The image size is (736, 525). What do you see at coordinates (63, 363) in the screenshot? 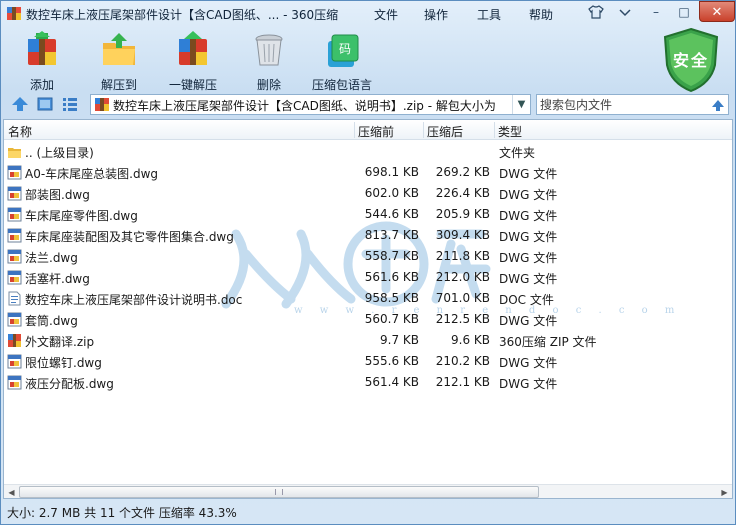
I see `file-name: 限位螺钉.dwg` at bounding box center [63, 363].